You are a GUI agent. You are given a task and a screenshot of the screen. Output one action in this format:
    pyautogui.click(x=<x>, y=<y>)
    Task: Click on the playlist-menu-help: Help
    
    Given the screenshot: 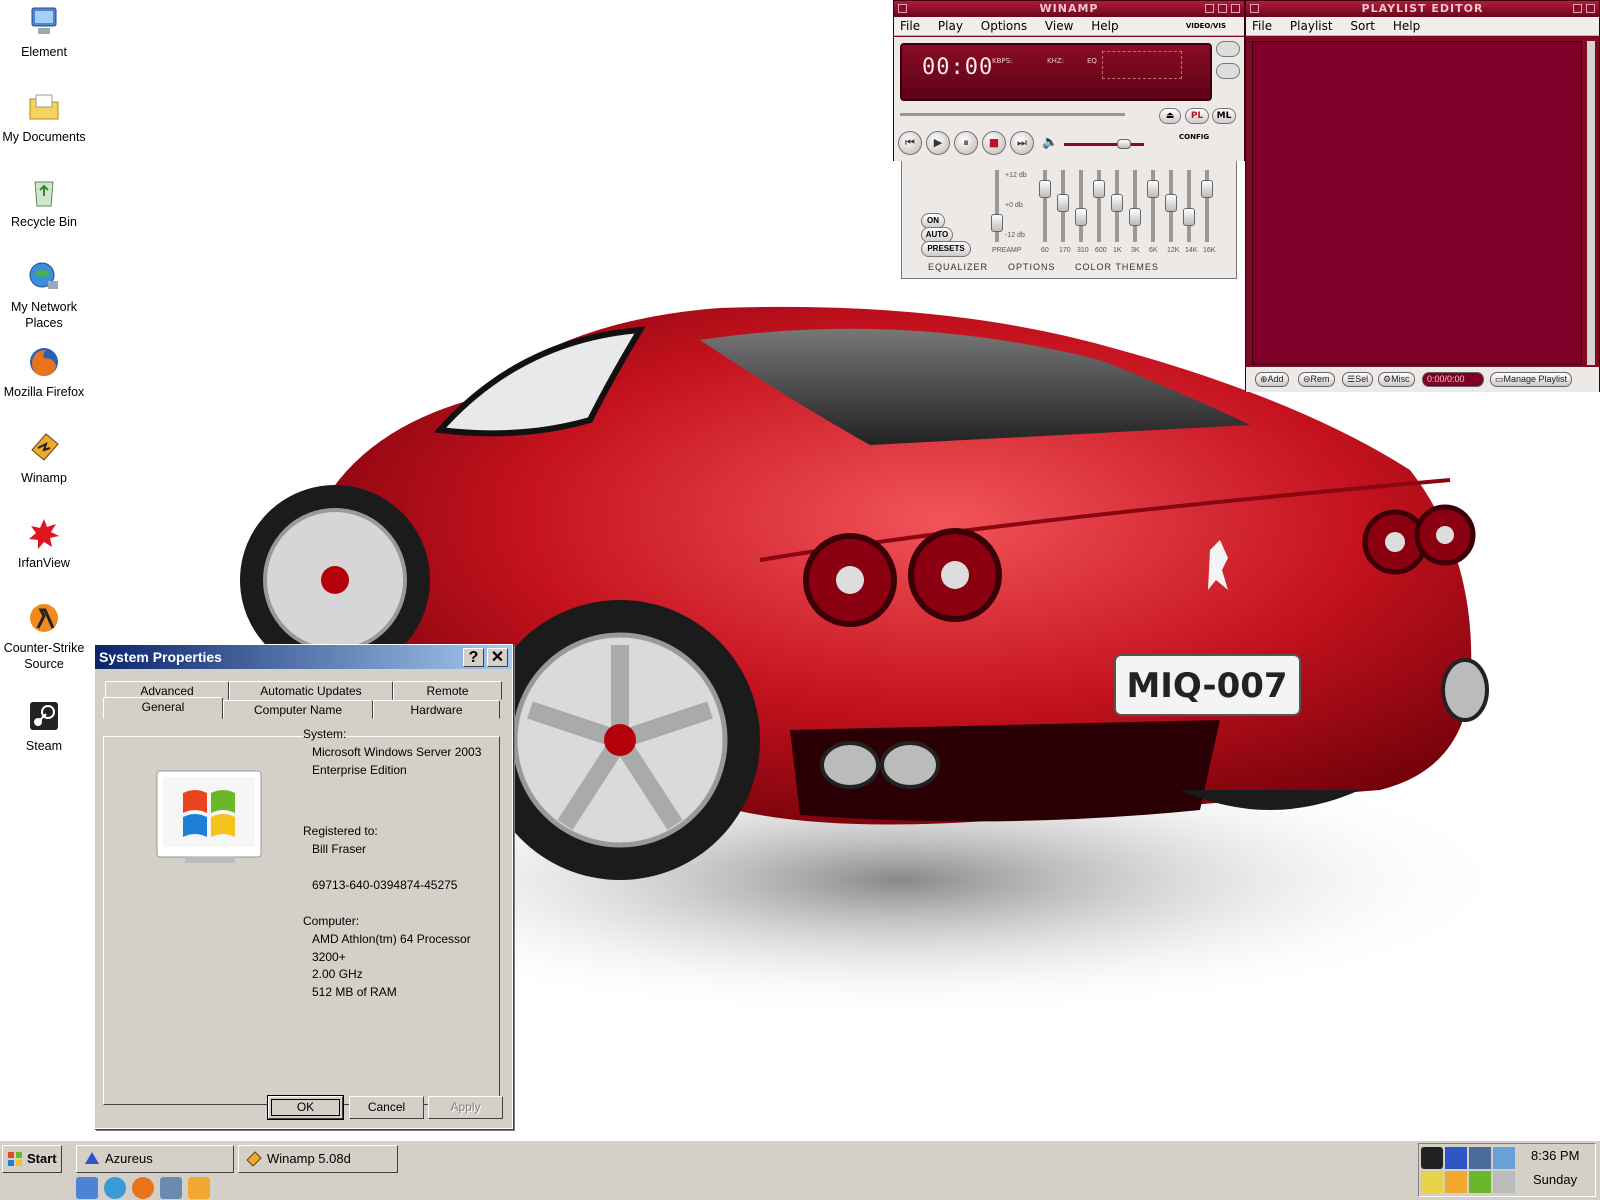 What is the action you would take?
    pyautogui.click(x=1406, y=26)
    